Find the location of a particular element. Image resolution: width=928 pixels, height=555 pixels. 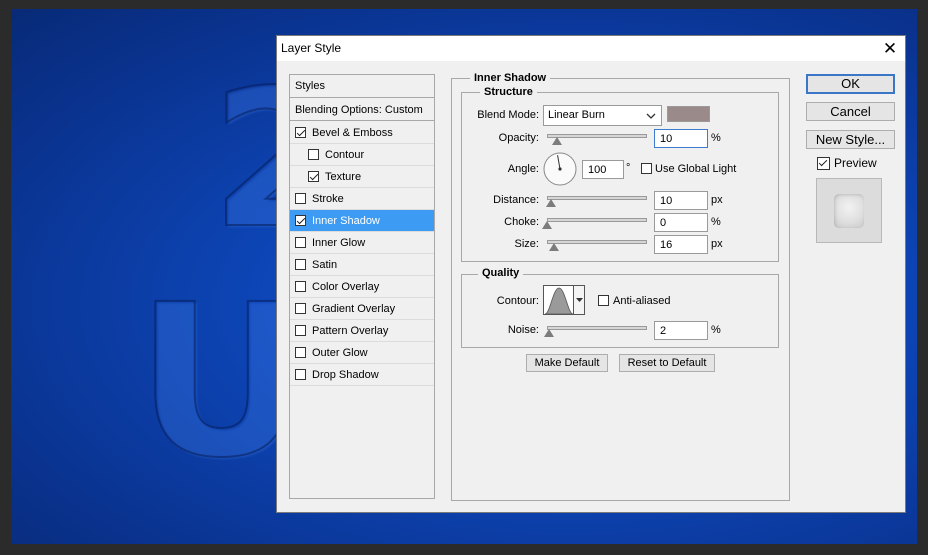

style-item-pattern-overlay: Pattern Overlay is located at coordinates (362, 331).